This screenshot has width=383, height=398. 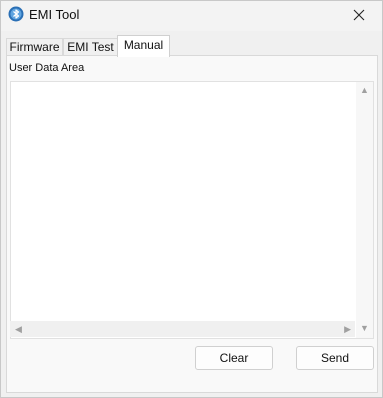 What do you see at coordinates (347, 329) in the screenshot?
I see `scroll-right-icon: ▶` at bounding box center [347, 329].